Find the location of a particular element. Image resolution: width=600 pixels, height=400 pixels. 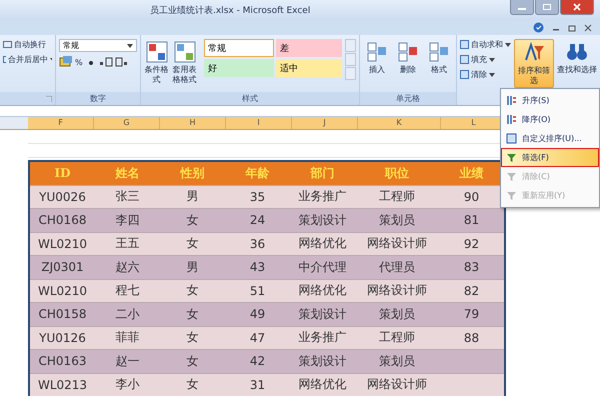

table-cell-text: 36 is located at coordinates (257, 244).